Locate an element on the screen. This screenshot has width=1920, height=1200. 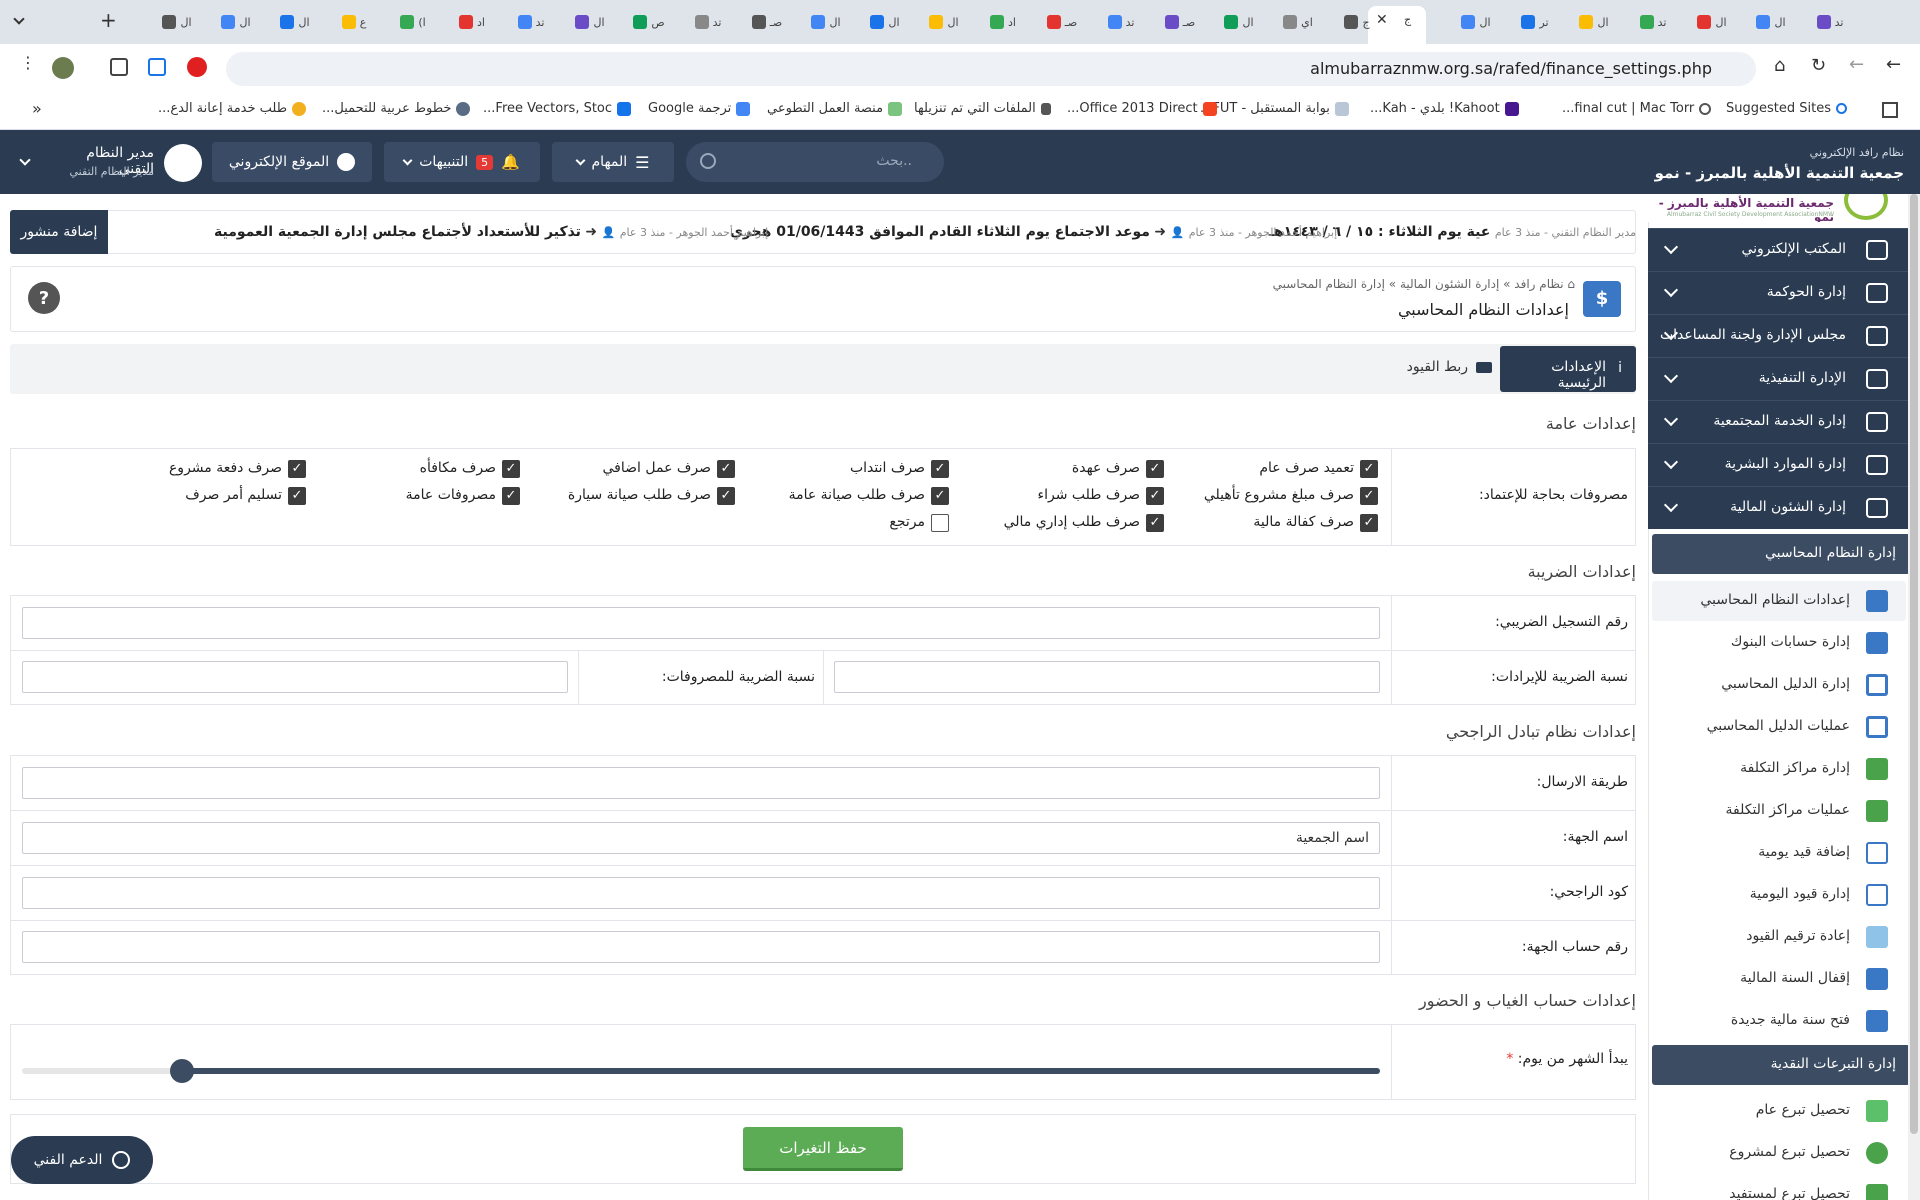
sidebar-item-cost-center-operations: عمليات مراكز التكلفة is located at coordinates (1779, 811).